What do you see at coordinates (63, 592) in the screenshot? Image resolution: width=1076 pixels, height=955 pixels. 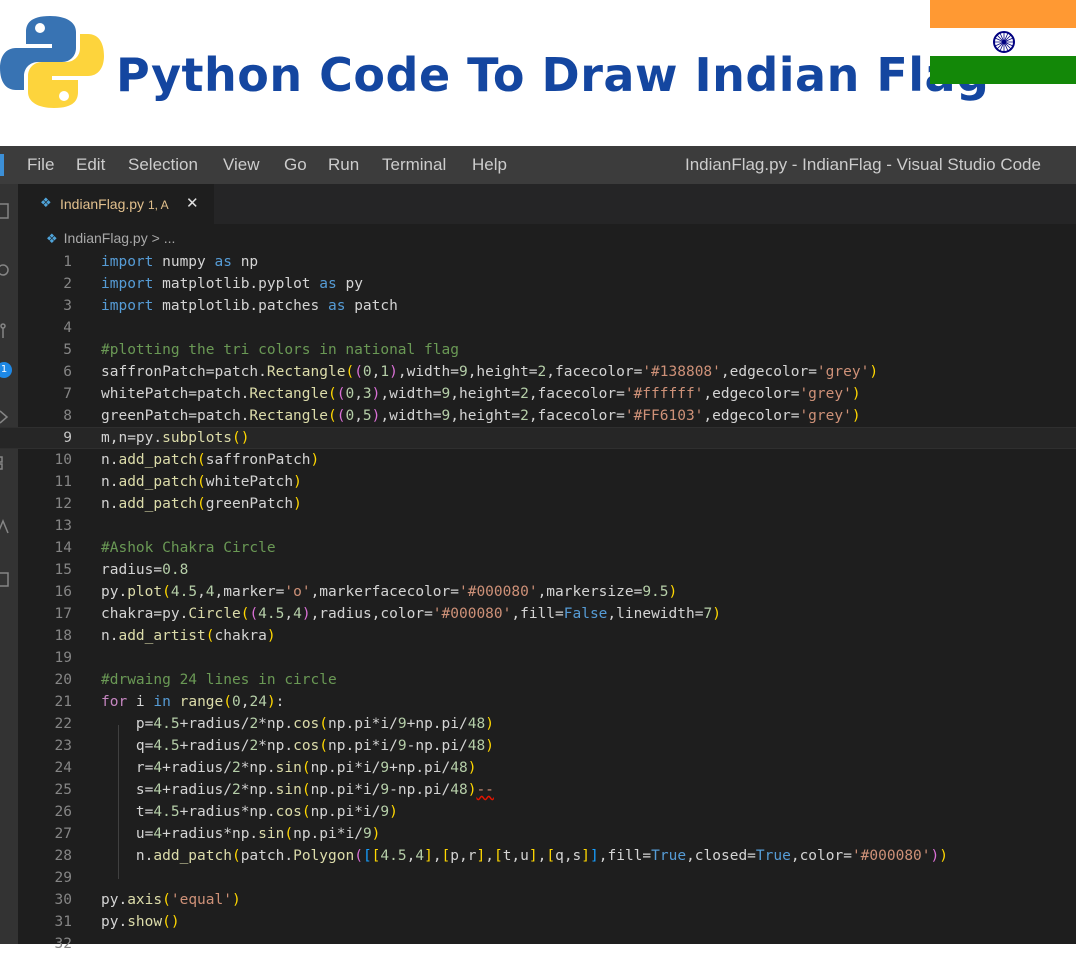 I see `line-number: 16` at bounding box center [63, 592].